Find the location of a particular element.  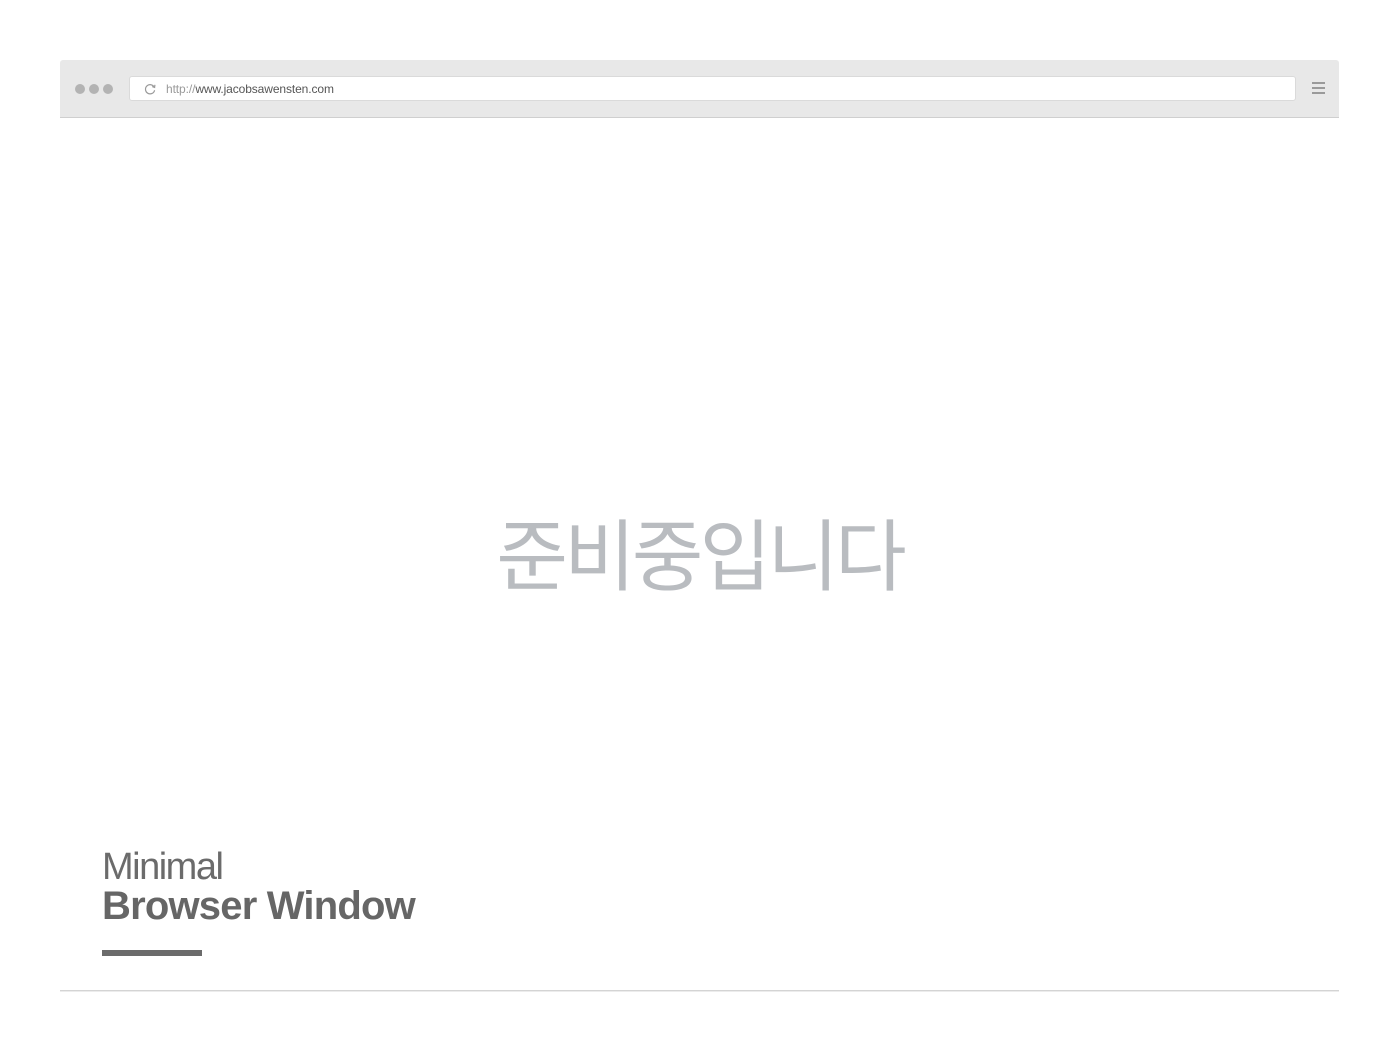

caption: Minimal Browser Window is located at coordinates (259, 887).